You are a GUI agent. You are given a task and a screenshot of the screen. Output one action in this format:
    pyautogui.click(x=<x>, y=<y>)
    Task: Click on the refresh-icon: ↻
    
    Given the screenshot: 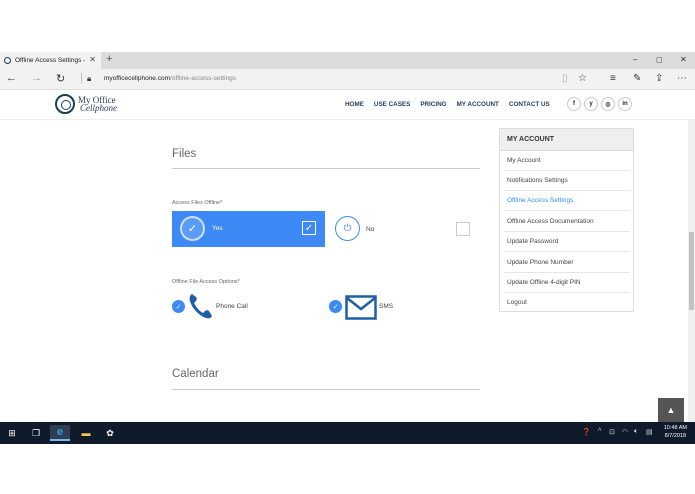 What is the action you would take?
    pyautogui.click(x=60, y=78)
    